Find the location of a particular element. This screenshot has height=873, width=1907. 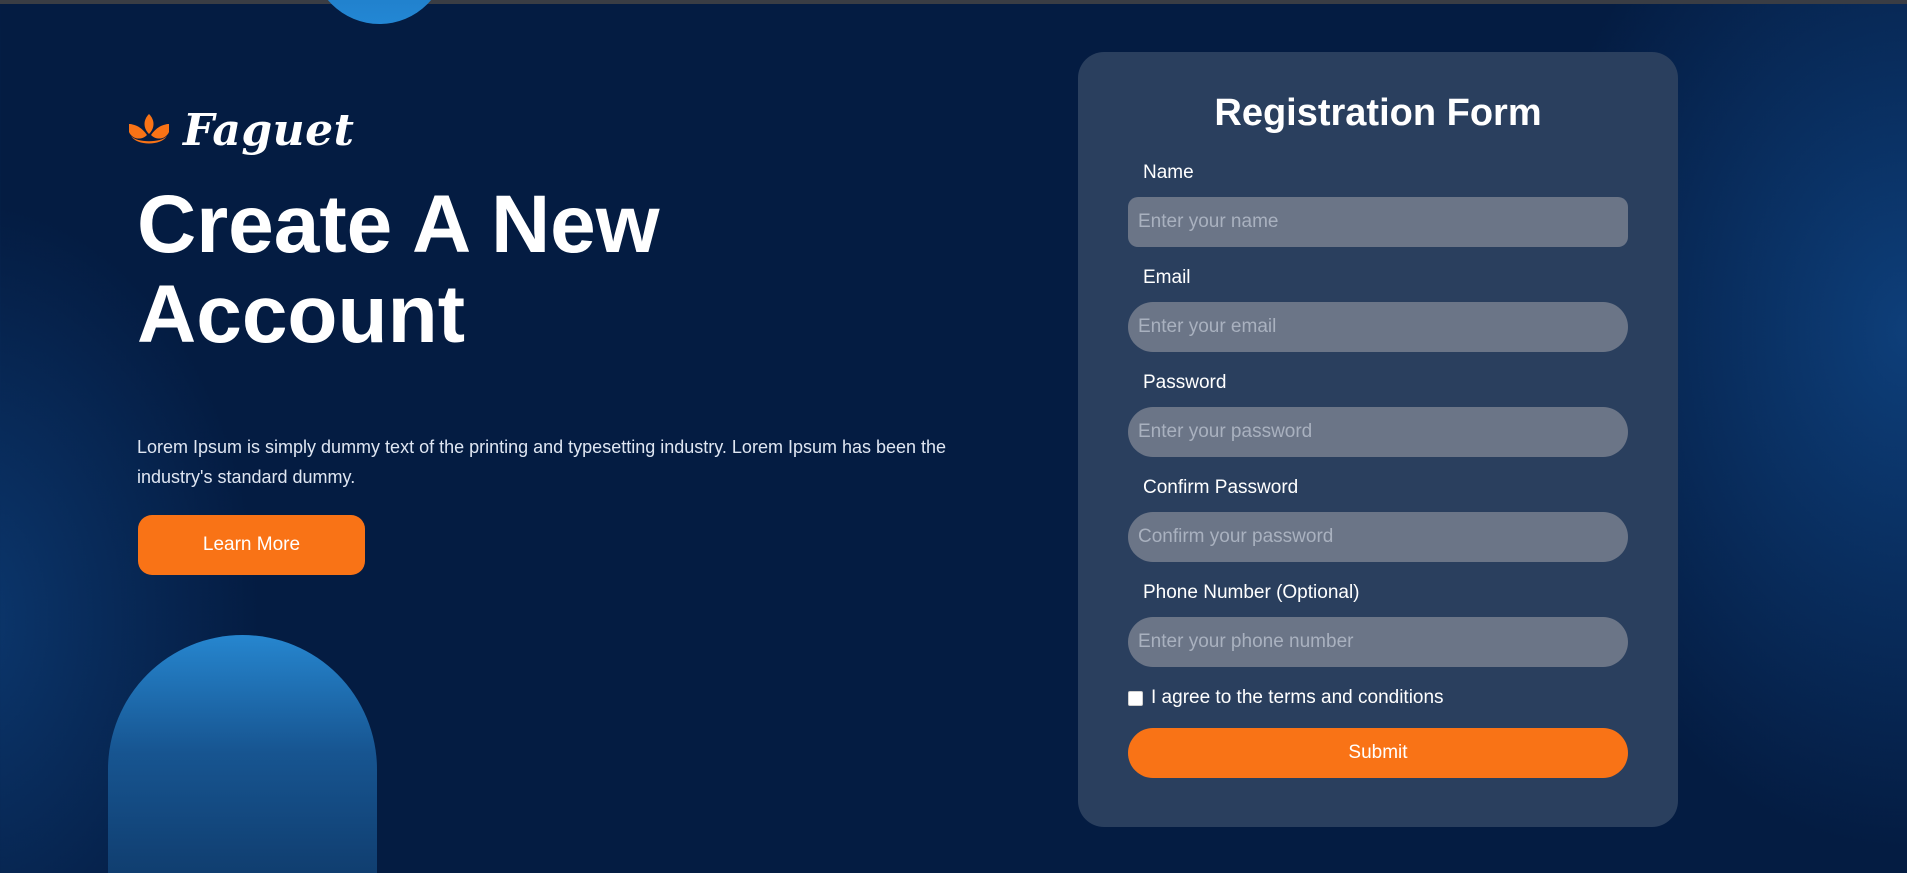

confirm-password-input is located at coordinates (1378, 537).